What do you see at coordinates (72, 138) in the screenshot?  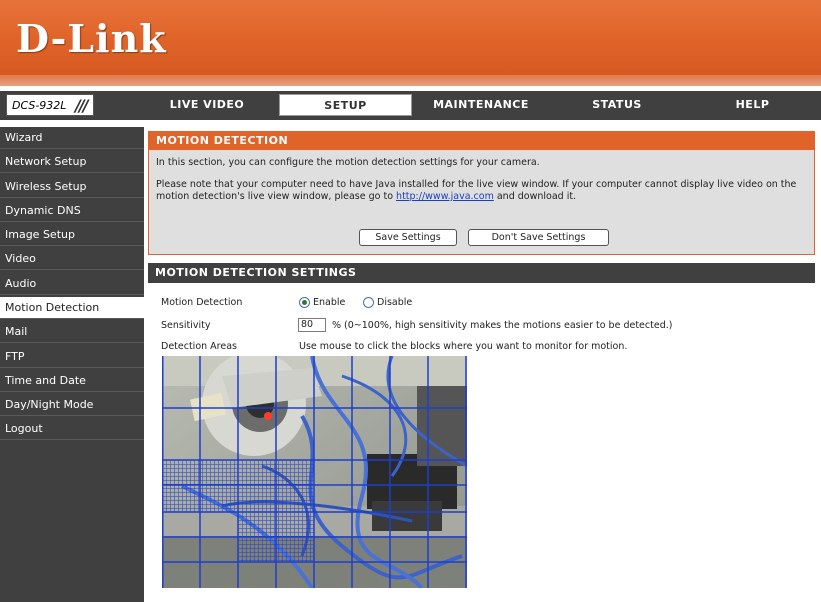 I see `sidebar-item-wizard: Wizard` at bounding box center [72, 138].